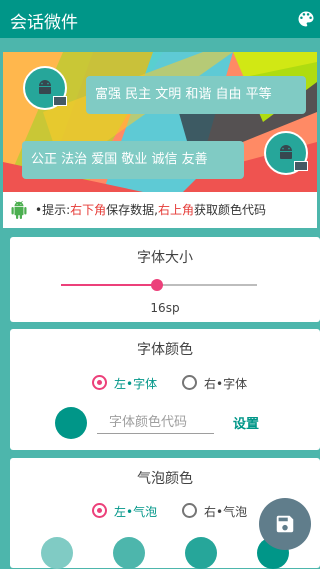 The image size is (320, 569). What do you see at coordinates (175, 210) in the screenshot?
I see `hint-top-right: 右上角` at bounding box center [175, 210].